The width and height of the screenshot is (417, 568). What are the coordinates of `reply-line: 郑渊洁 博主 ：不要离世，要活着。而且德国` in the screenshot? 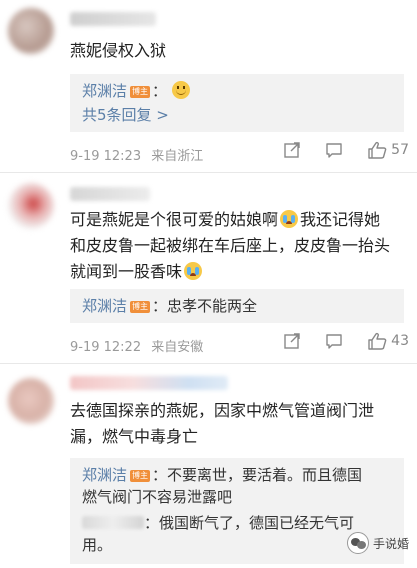 It's located at (237, 475).